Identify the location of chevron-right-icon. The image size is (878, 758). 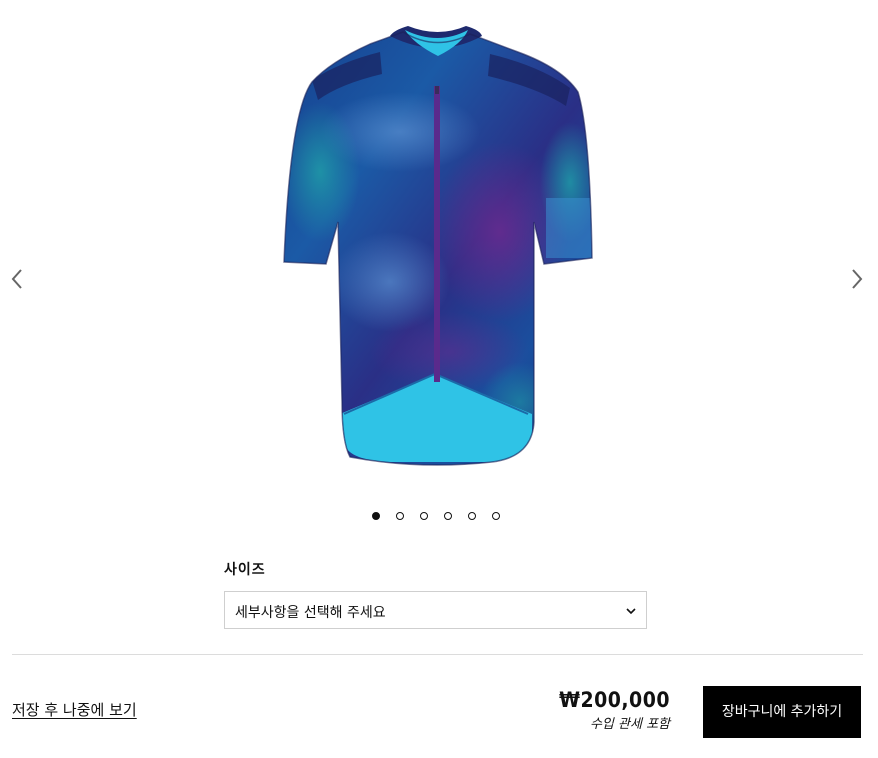
(857, 279).